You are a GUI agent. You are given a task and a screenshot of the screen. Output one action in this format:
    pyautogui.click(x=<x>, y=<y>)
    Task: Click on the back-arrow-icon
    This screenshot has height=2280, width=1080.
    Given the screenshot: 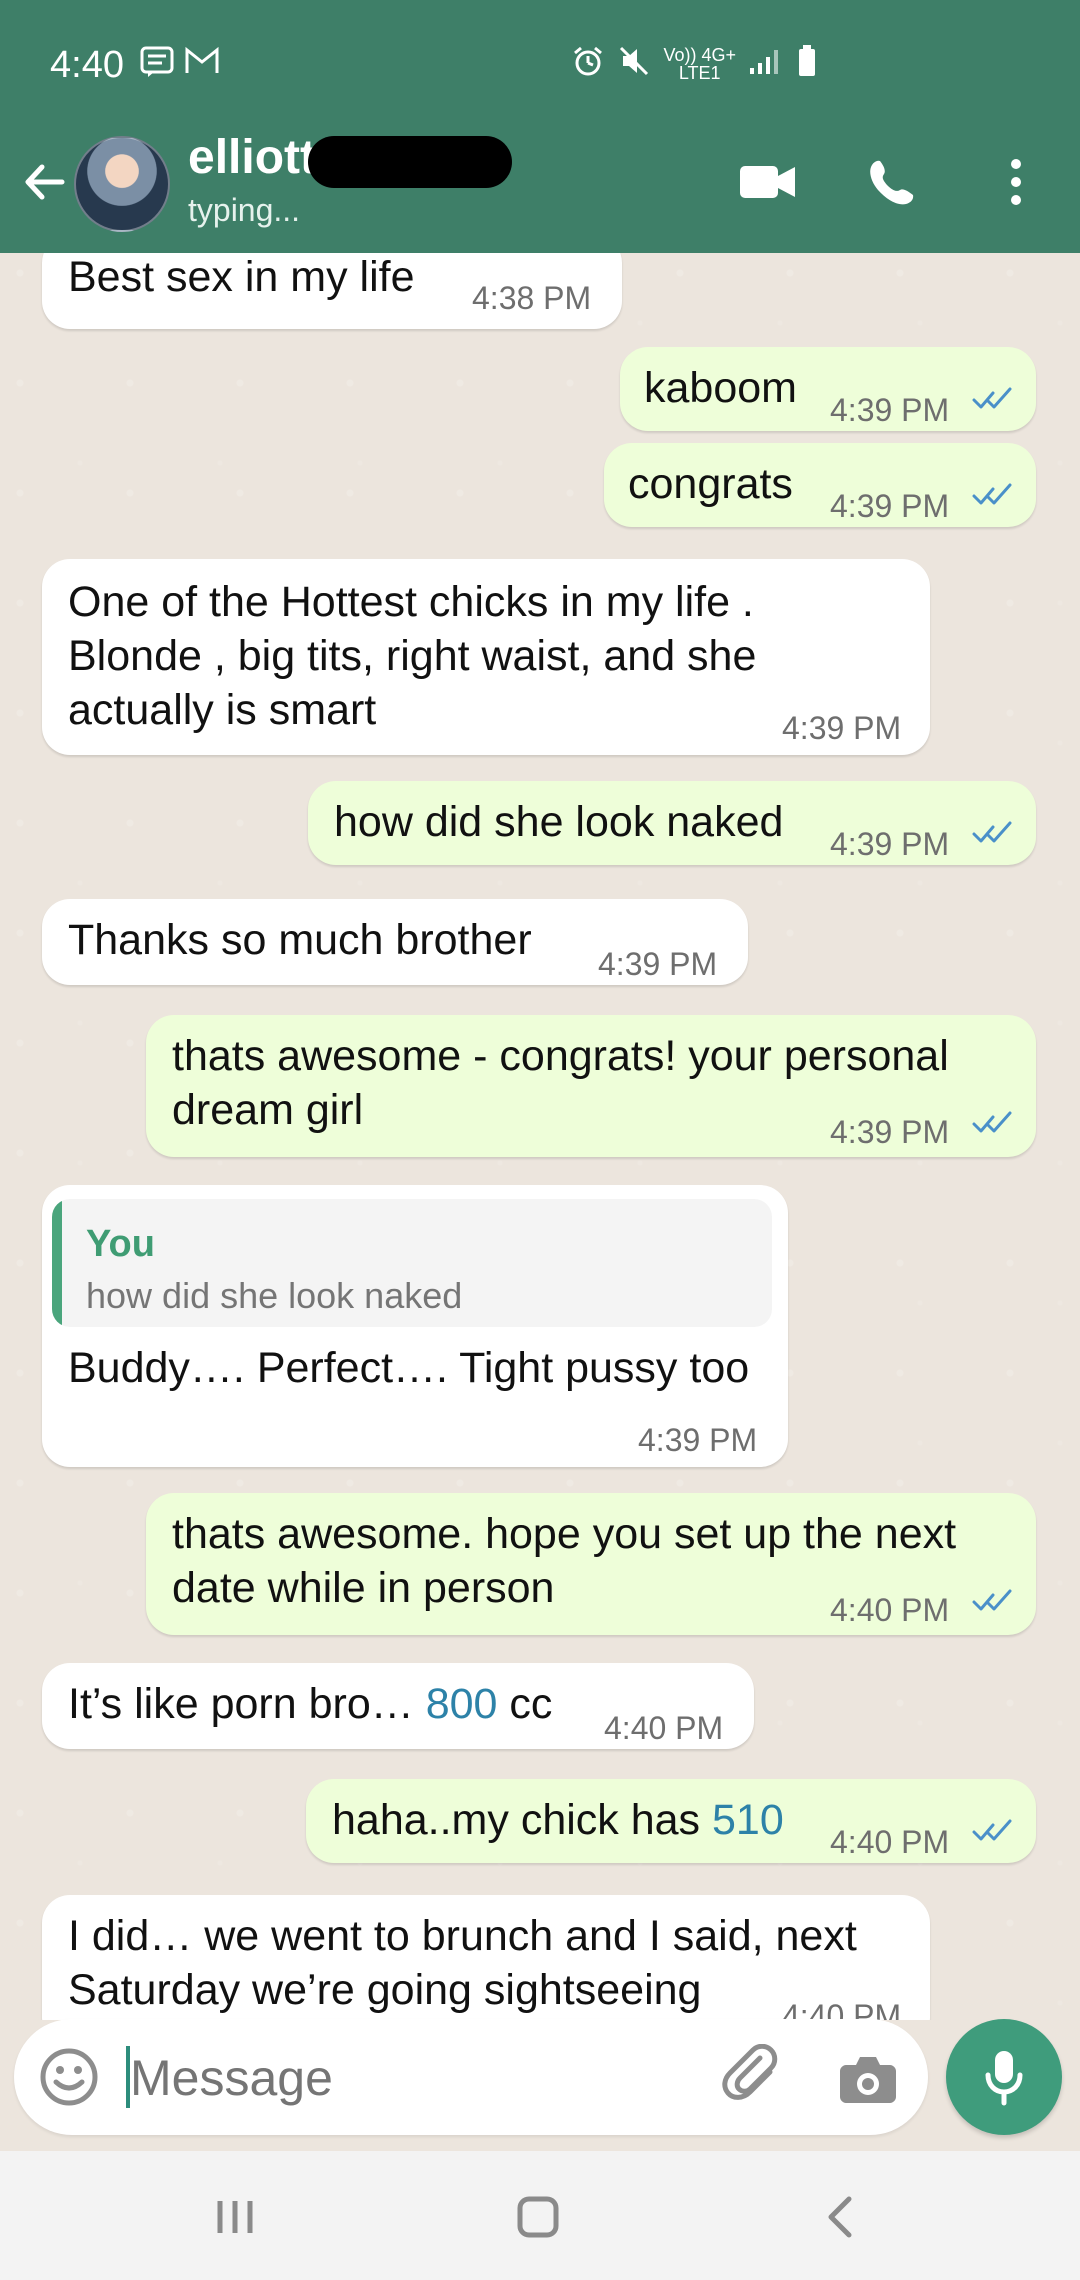 What is the action you would take?
    pyautogui.click(x=44, y=182)
    